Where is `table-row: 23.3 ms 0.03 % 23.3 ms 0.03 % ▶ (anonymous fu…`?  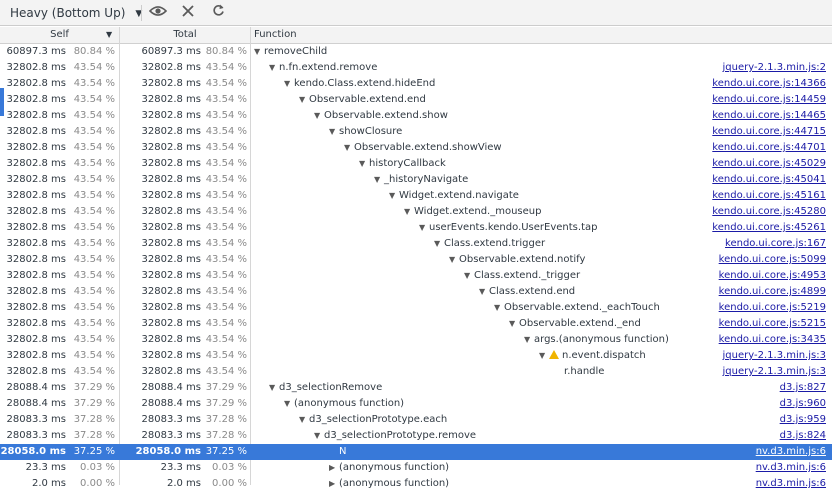 table-row: 23.3 ms 0.03 % 23.3 ms 0.03 % ▶ (anonymous fu… is located at coordinates (416, 468).